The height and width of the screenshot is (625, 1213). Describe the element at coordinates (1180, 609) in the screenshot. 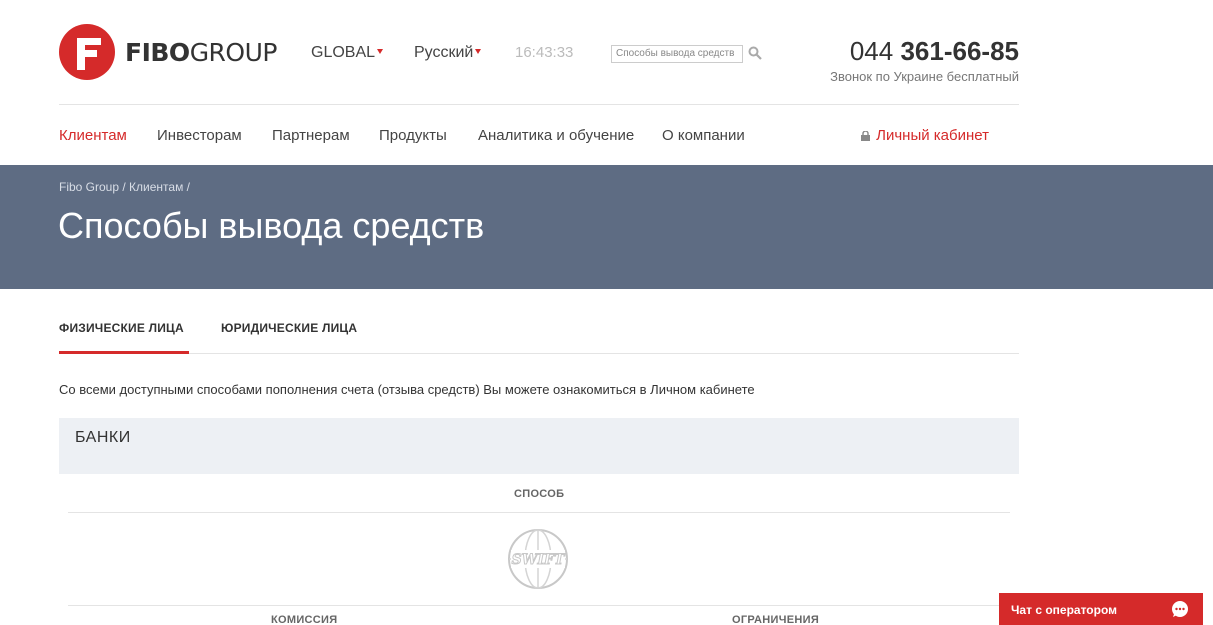

I see `chat-bubble-icon` at that location.